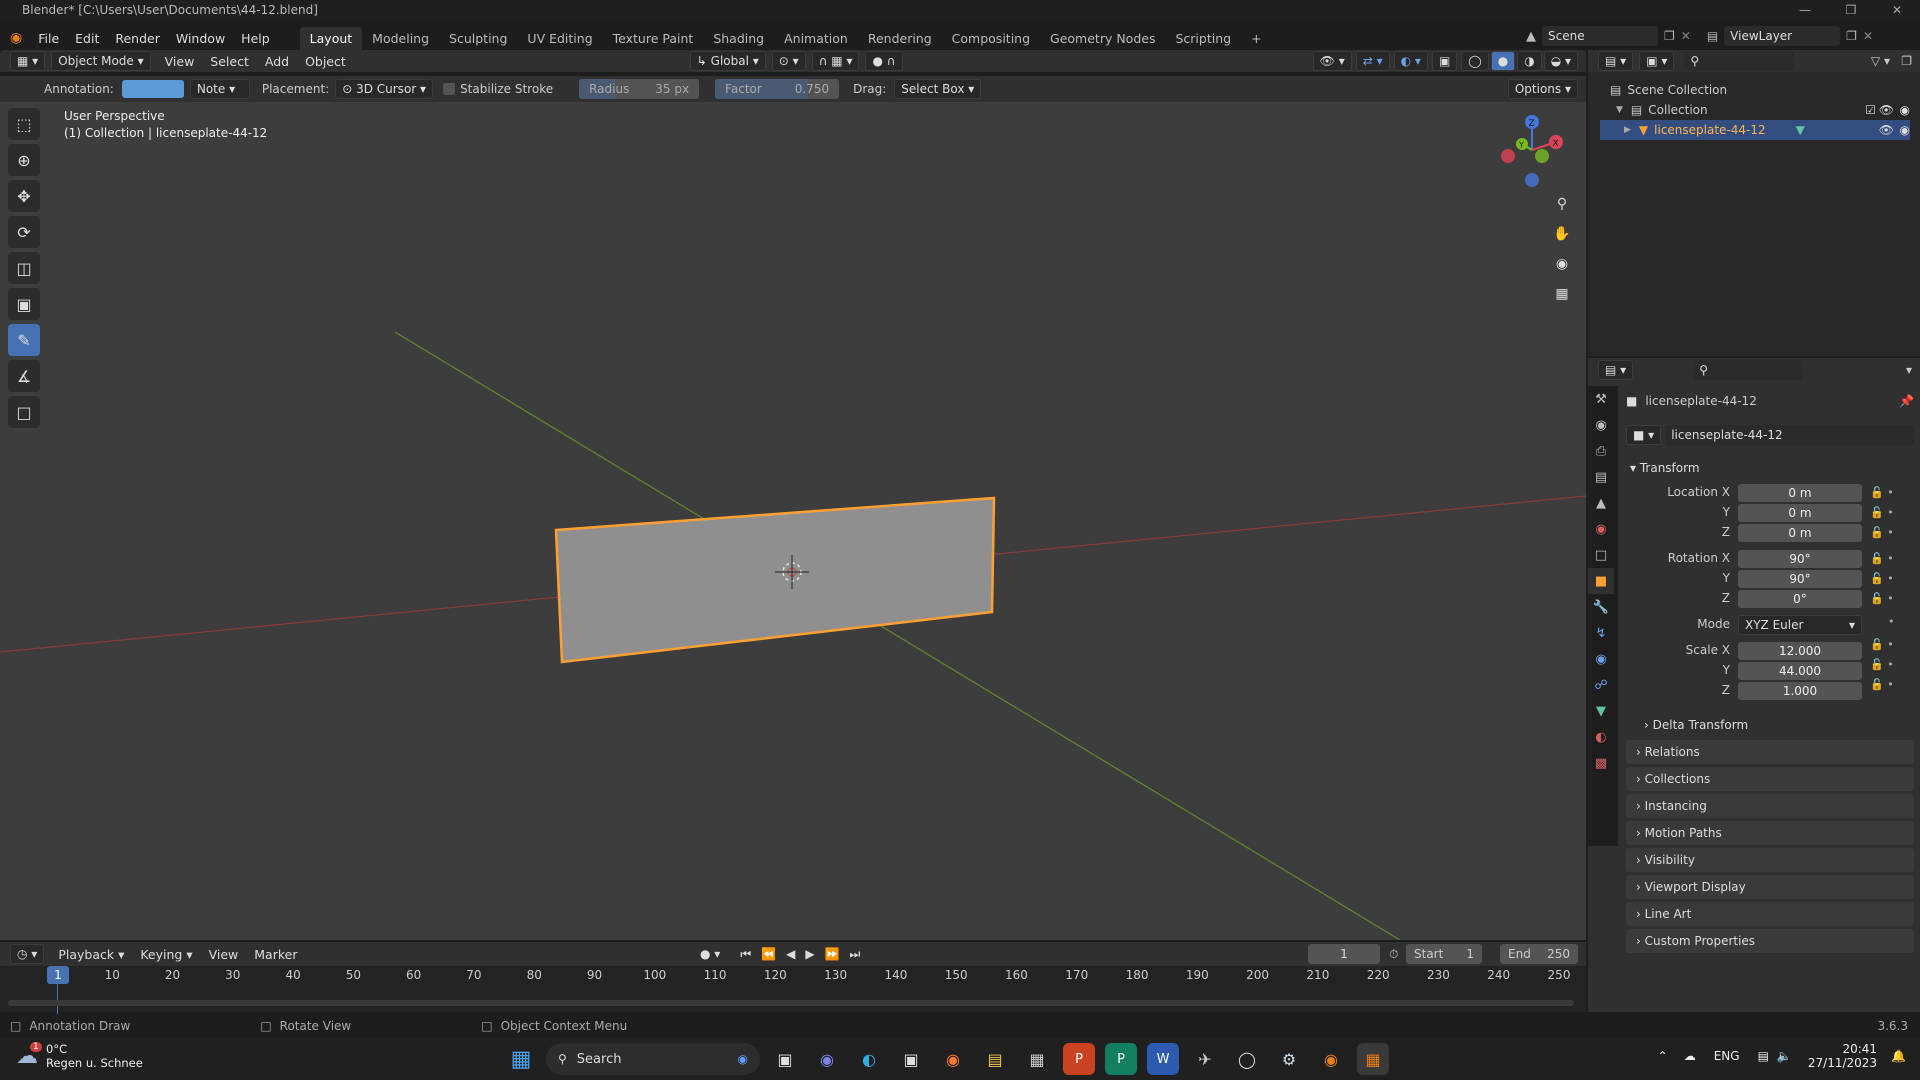  I want to click on add-workspace-icon: +, so click(1256, 38).